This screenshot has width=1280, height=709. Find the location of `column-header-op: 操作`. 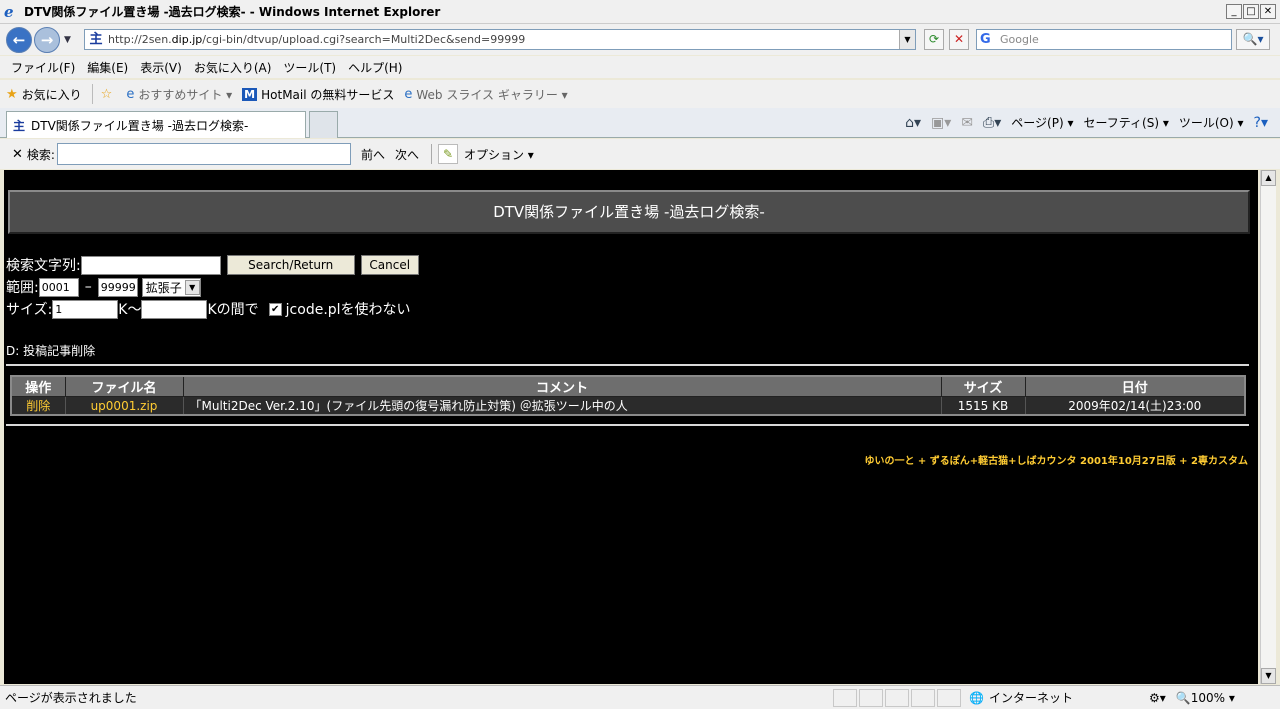

column-header-op: 操作 is located at coordinates (38, 386).